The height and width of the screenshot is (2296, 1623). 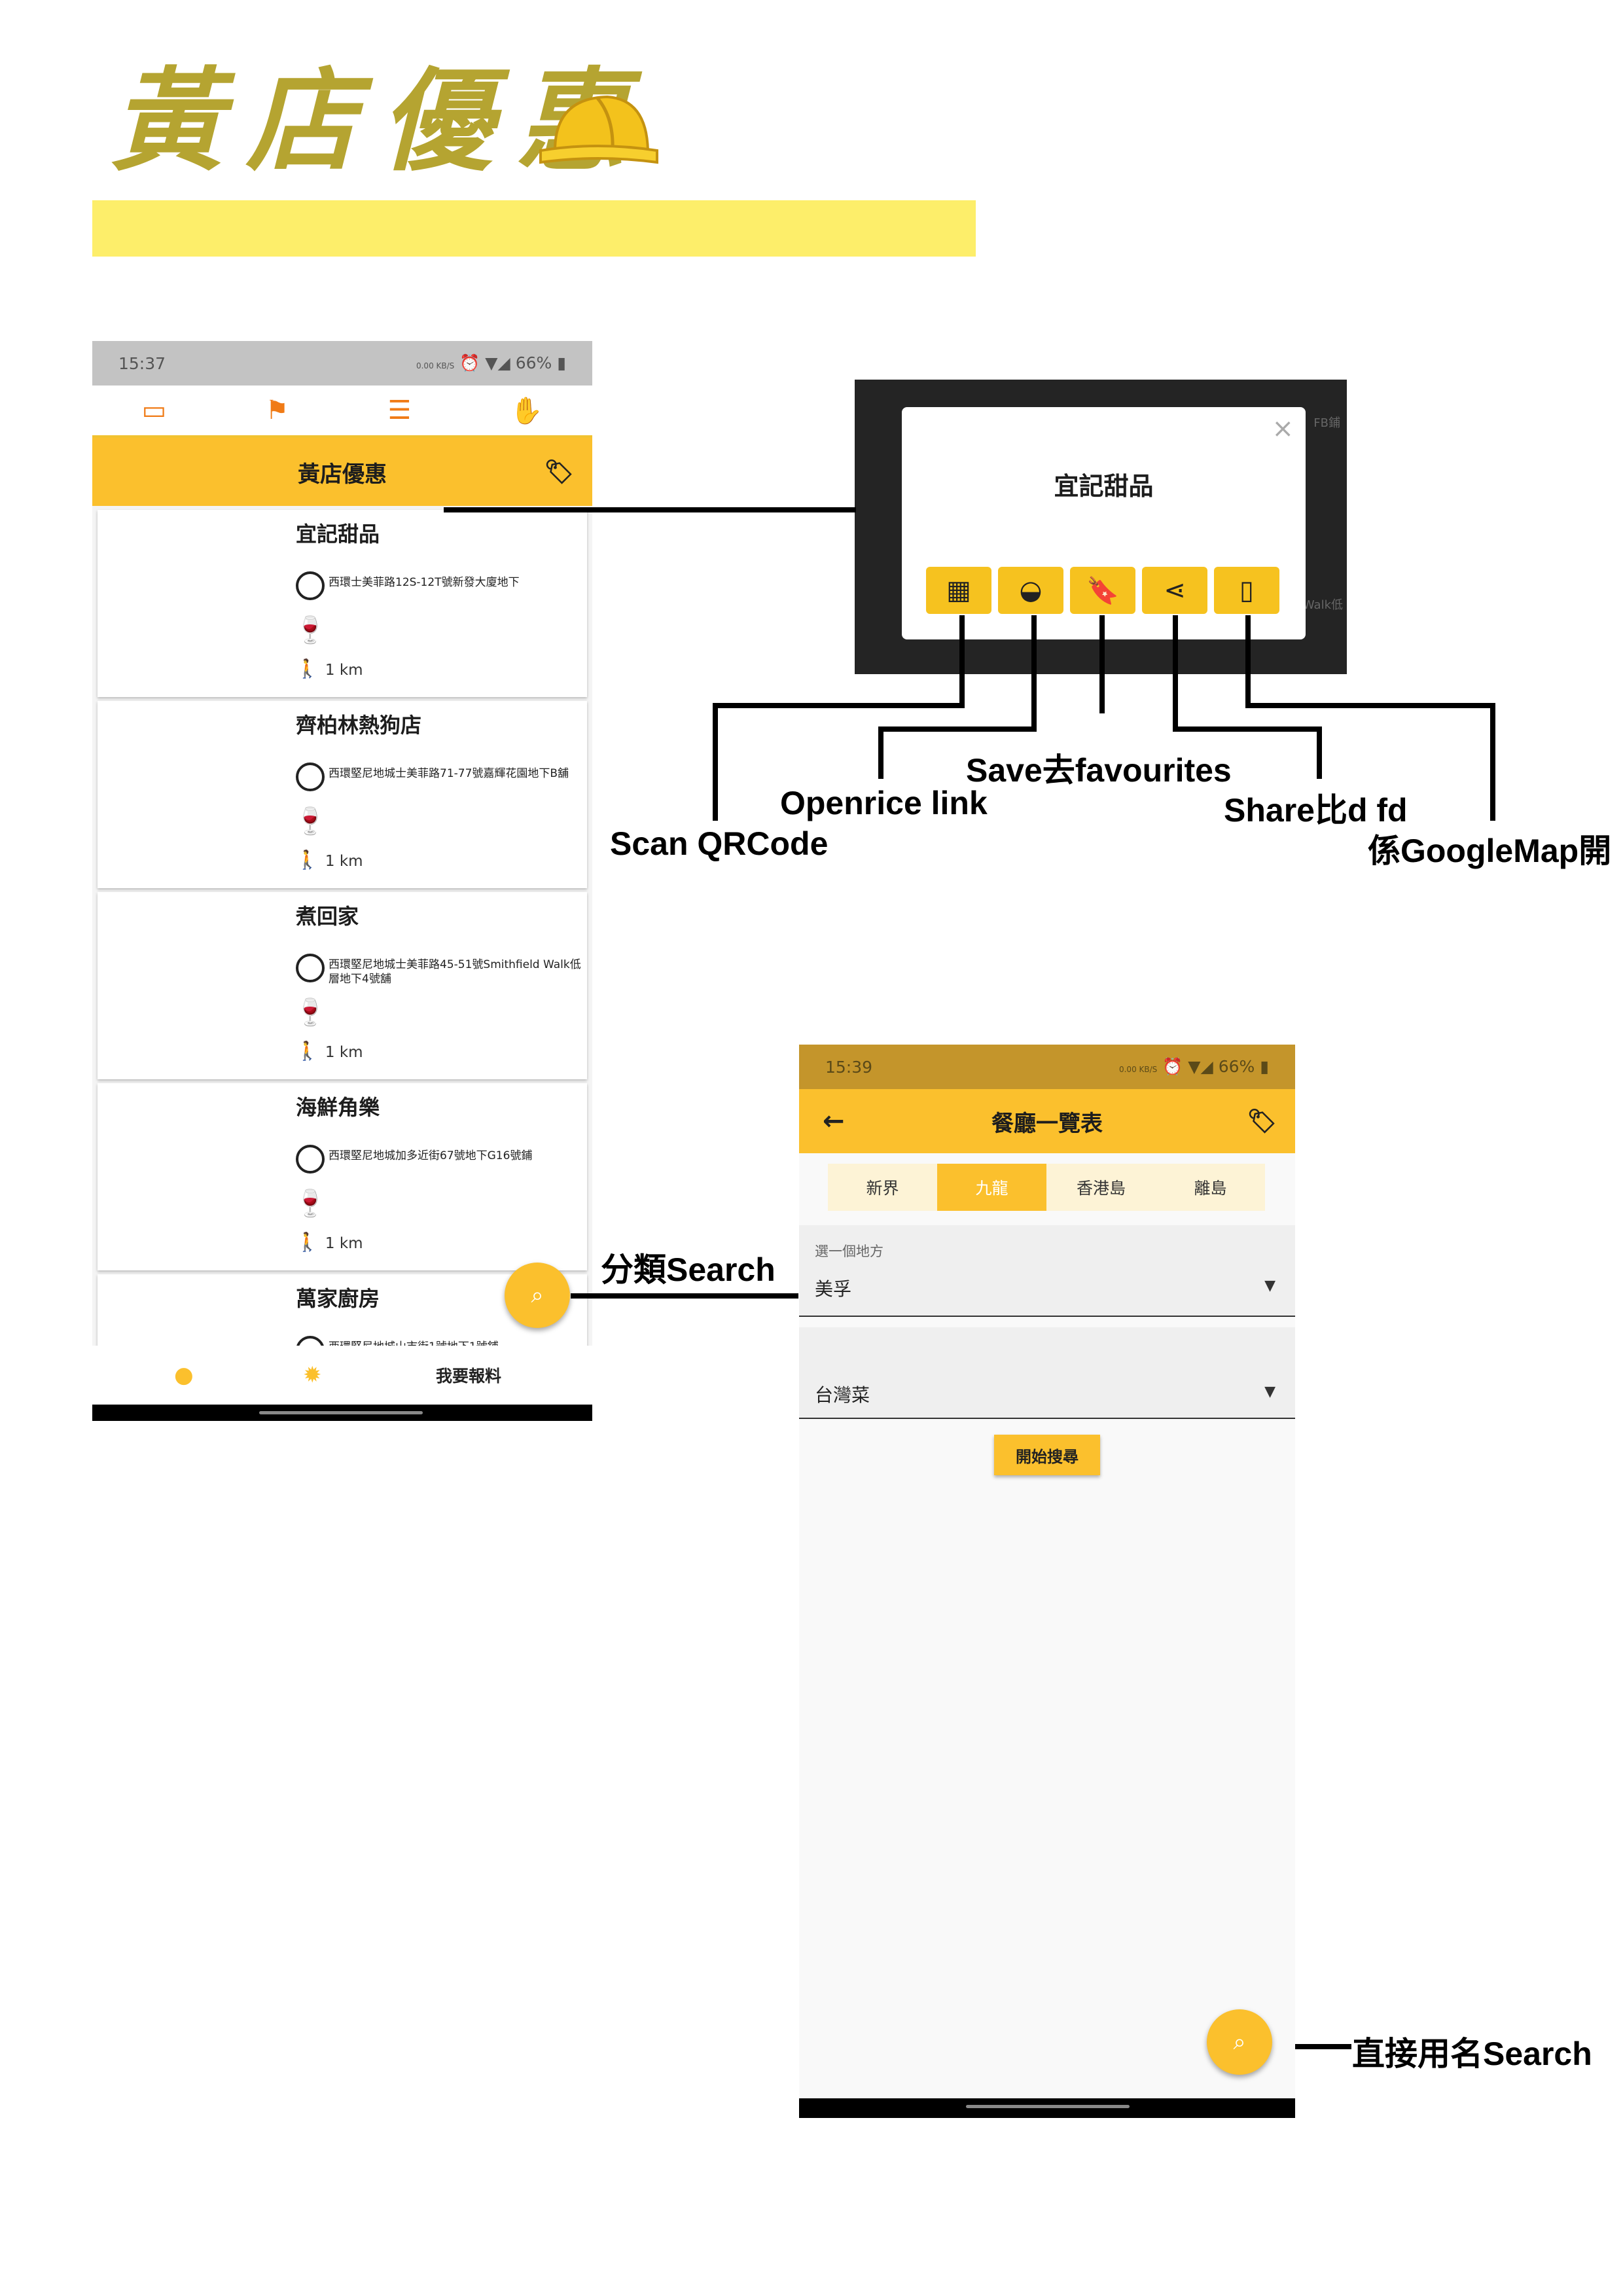 What do you see at coordinates (1104, 523) in the screenshot?
I see `popup-dialog: × 宜記甜品 ▦ ◒ 🔖 ⋖ ▯` at bounding box center [1104, 523].